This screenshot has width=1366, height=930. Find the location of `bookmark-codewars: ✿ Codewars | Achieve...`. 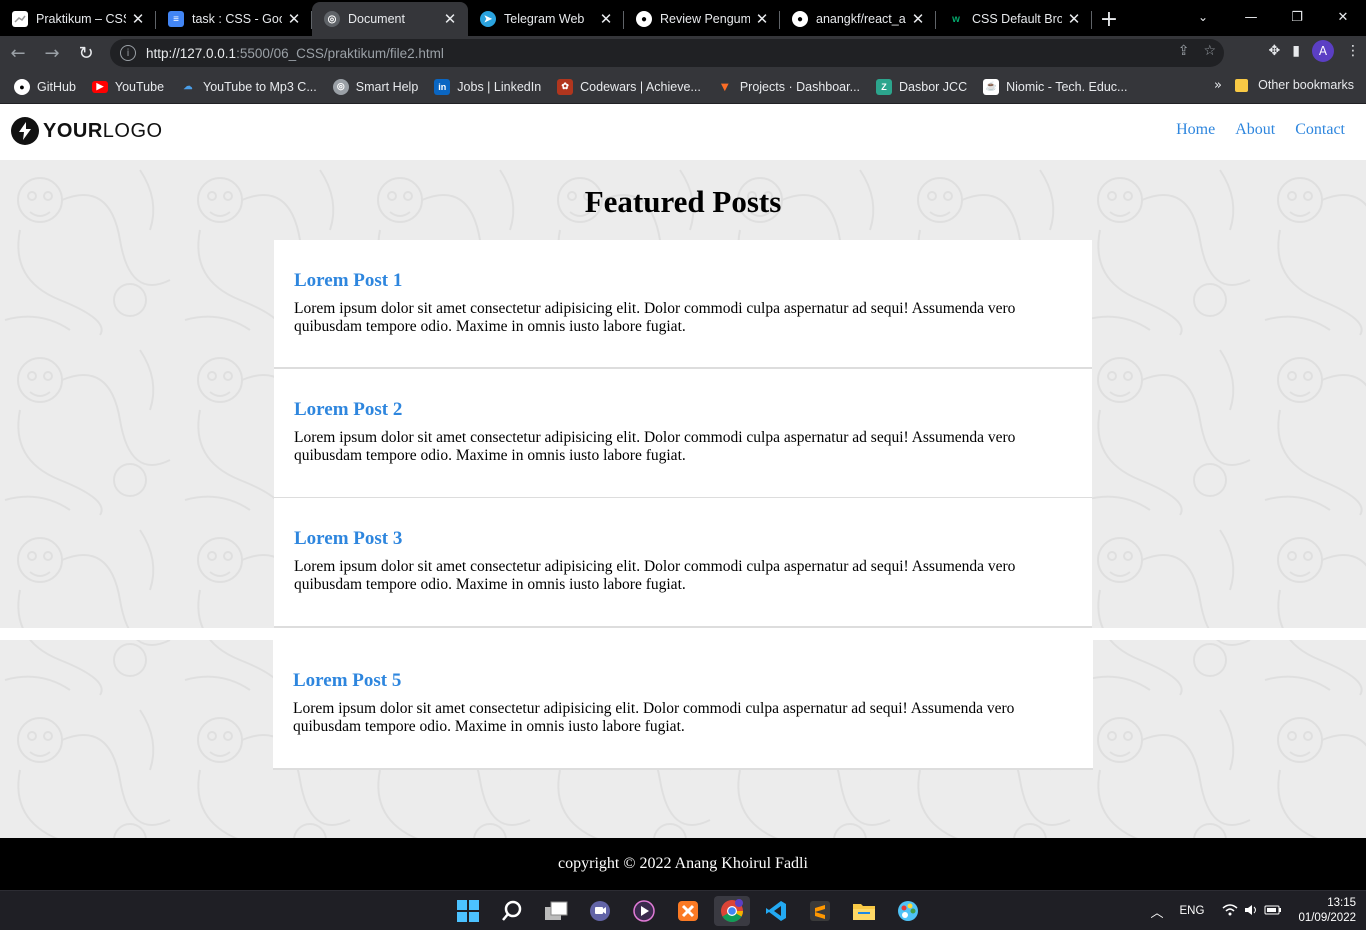

bookmark-codewars: ✿ Codewars | Achieve... is located at coordinates (629, 86).